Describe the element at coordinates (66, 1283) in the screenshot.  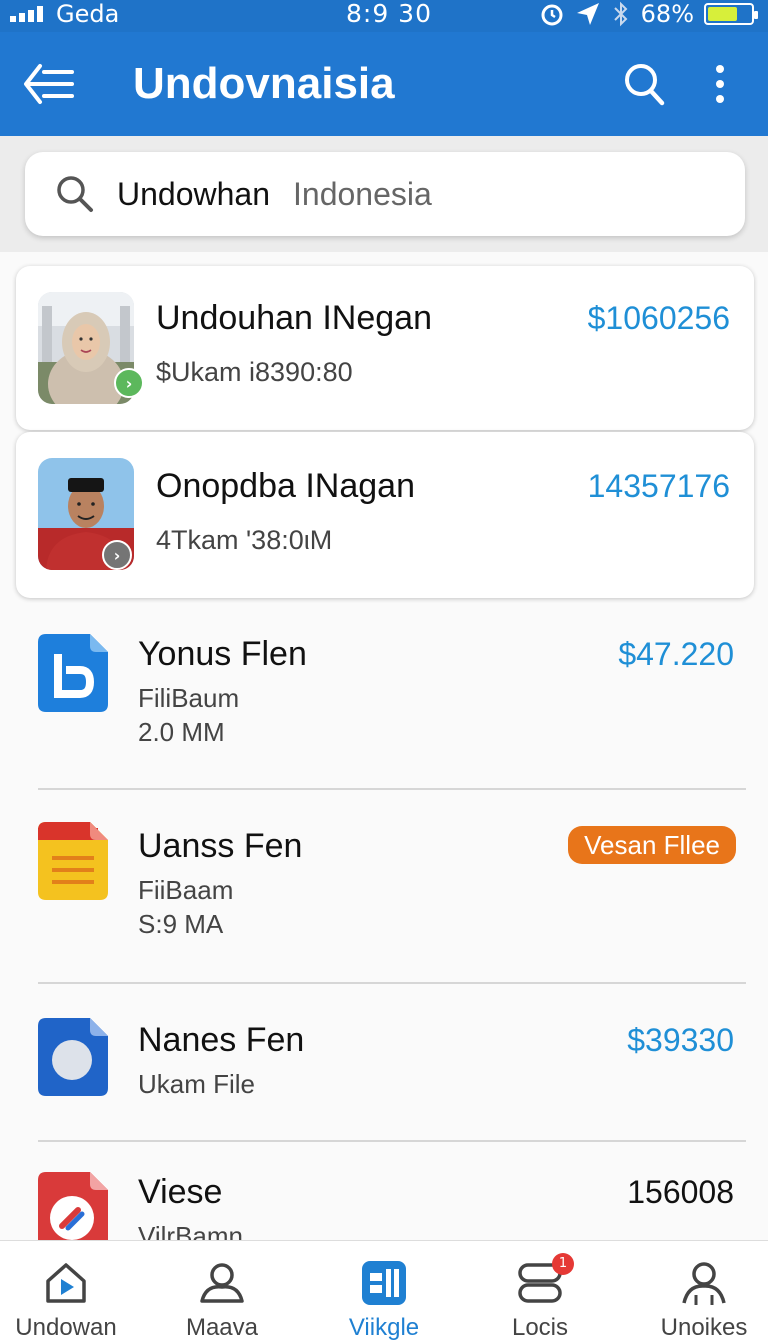
I see `home-play-icon` at that location.